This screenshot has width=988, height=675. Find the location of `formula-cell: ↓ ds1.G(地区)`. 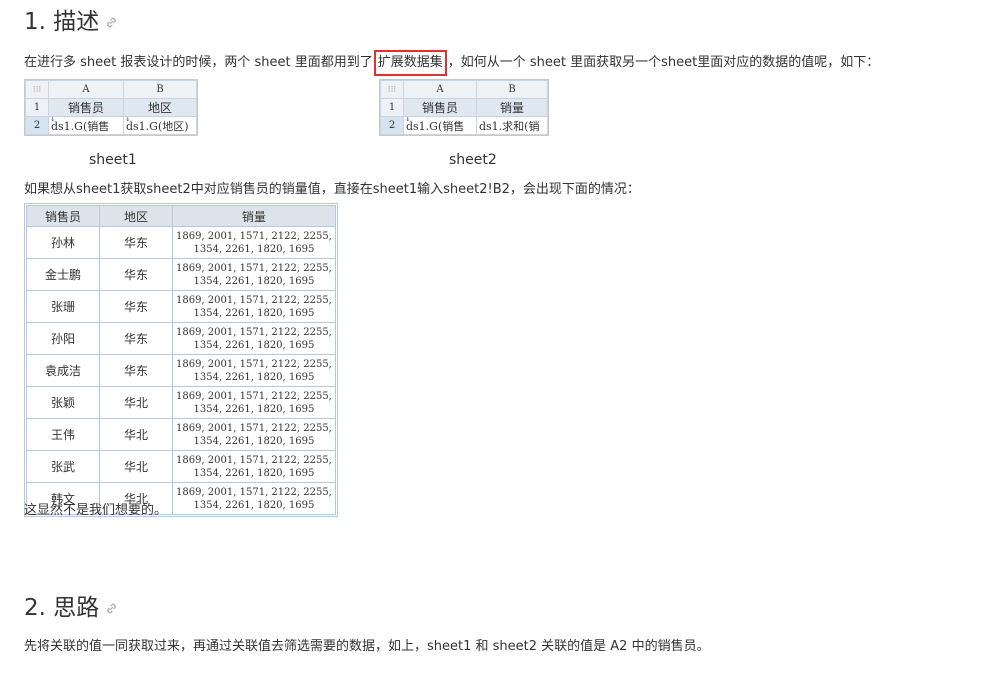

formula-cell: ↓ ds1.G(地区) is located at coordinates (160, 125).